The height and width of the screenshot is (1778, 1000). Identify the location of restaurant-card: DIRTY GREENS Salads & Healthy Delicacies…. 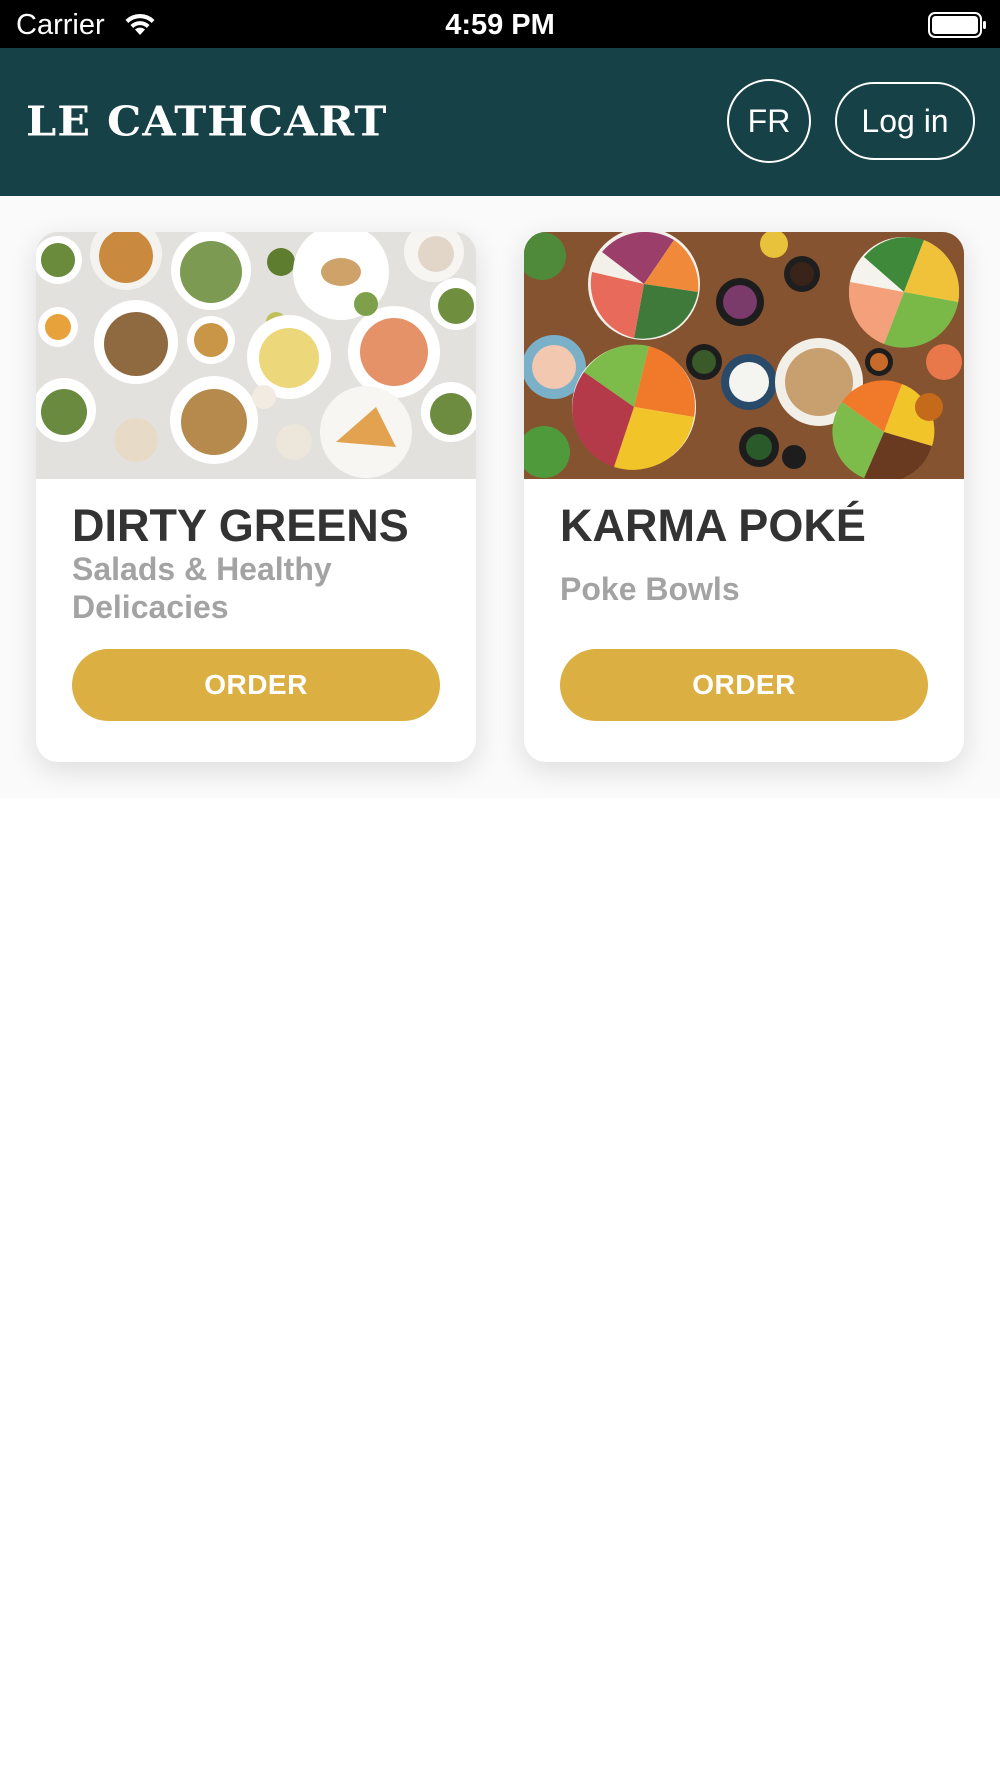
(256, 497).